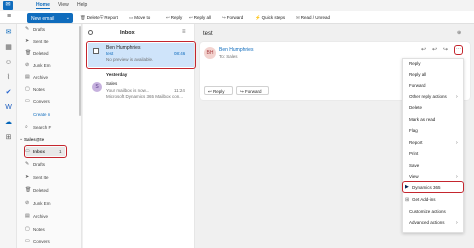  I want to click on folder-junk: Junk Em, so click(42, 65).